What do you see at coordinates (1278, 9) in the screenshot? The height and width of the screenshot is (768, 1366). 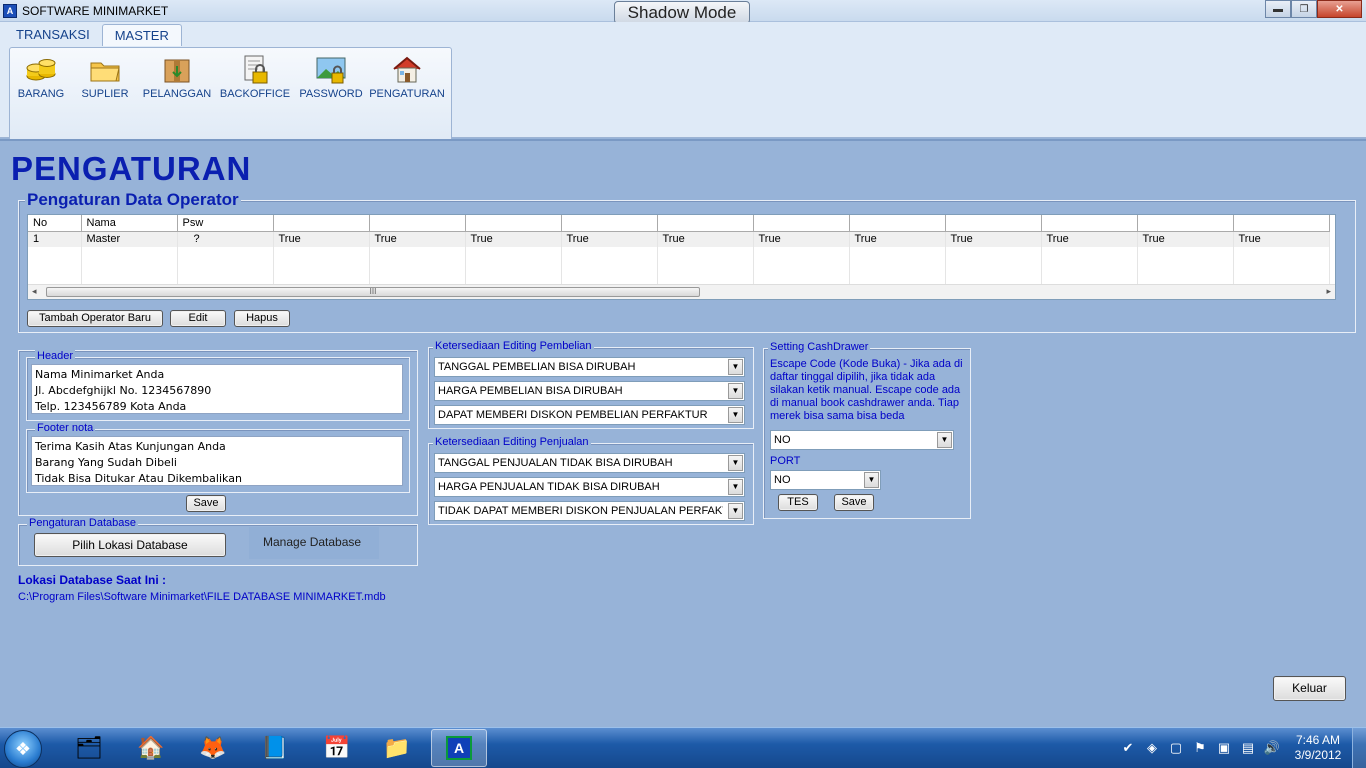 I see `minimize-button: ▬` at bounding box center [1278, 9].